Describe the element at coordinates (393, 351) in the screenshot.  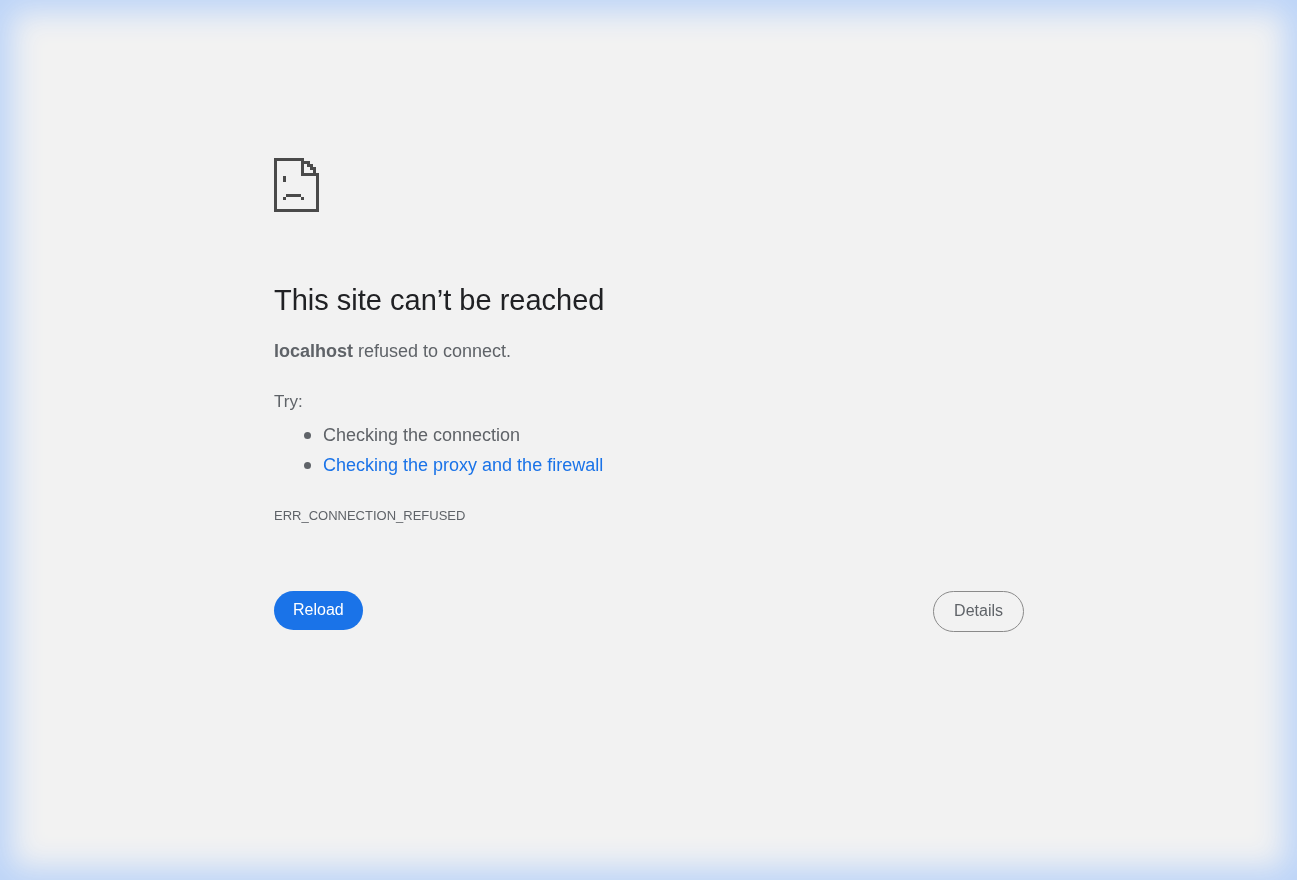
I see `error-message: localhost refused to connect.` at that location.